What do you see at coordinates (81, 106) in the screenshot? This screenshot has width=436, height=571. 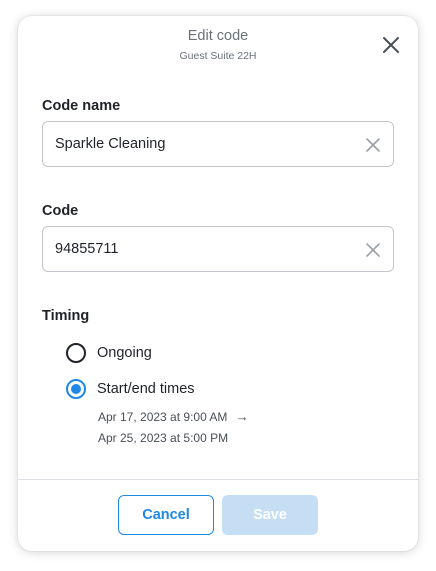 I see `code-name-label: Code name` at bounding box center [81, 106].